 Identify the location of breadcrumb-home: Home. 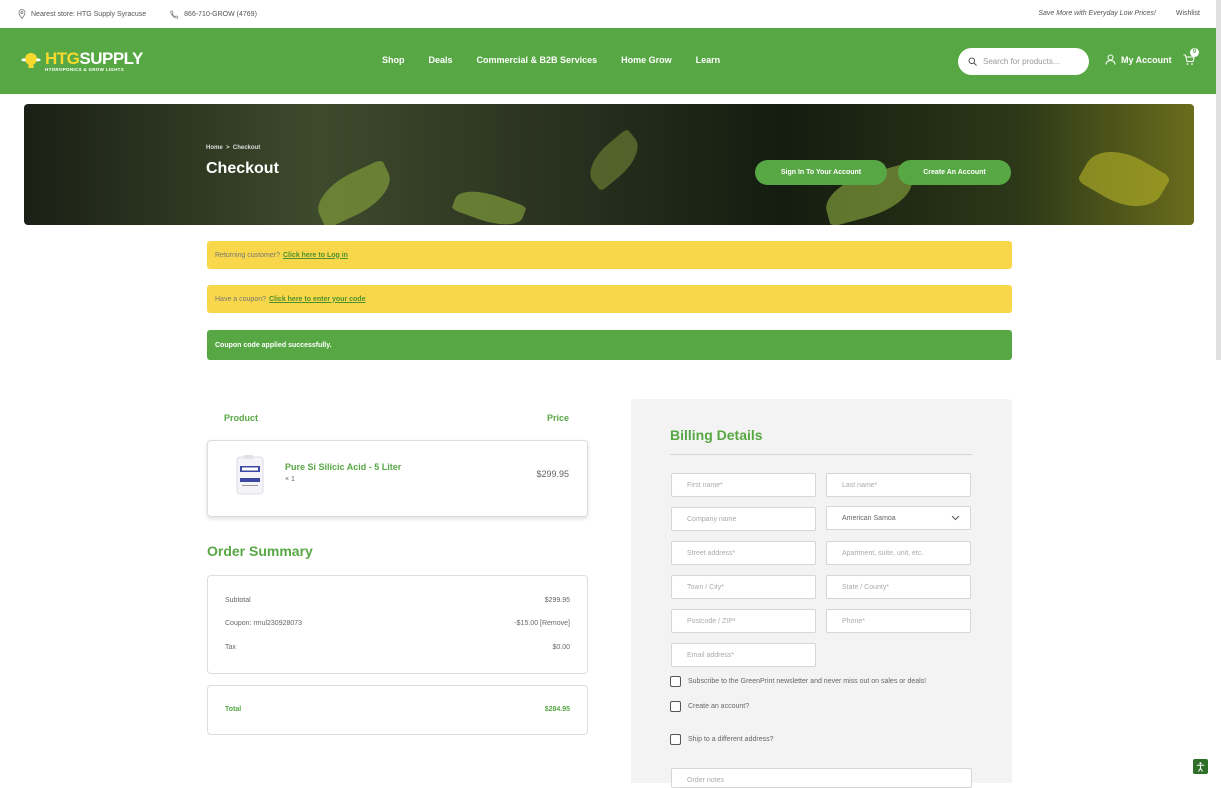
(214, 148).